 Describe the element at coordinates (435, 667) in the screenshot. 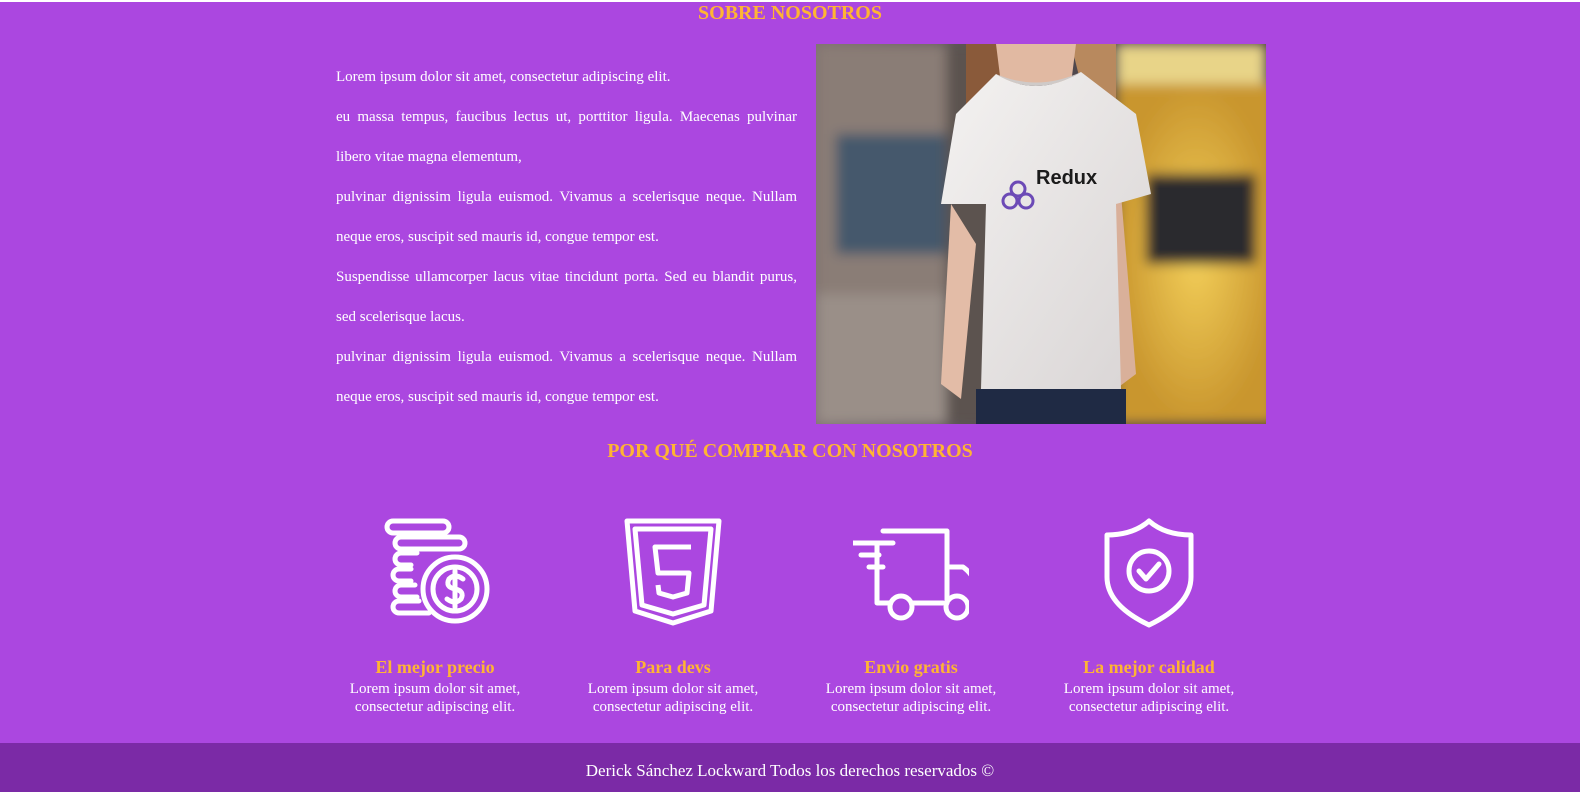

I see `feature-title: El mejor precio` at that location.